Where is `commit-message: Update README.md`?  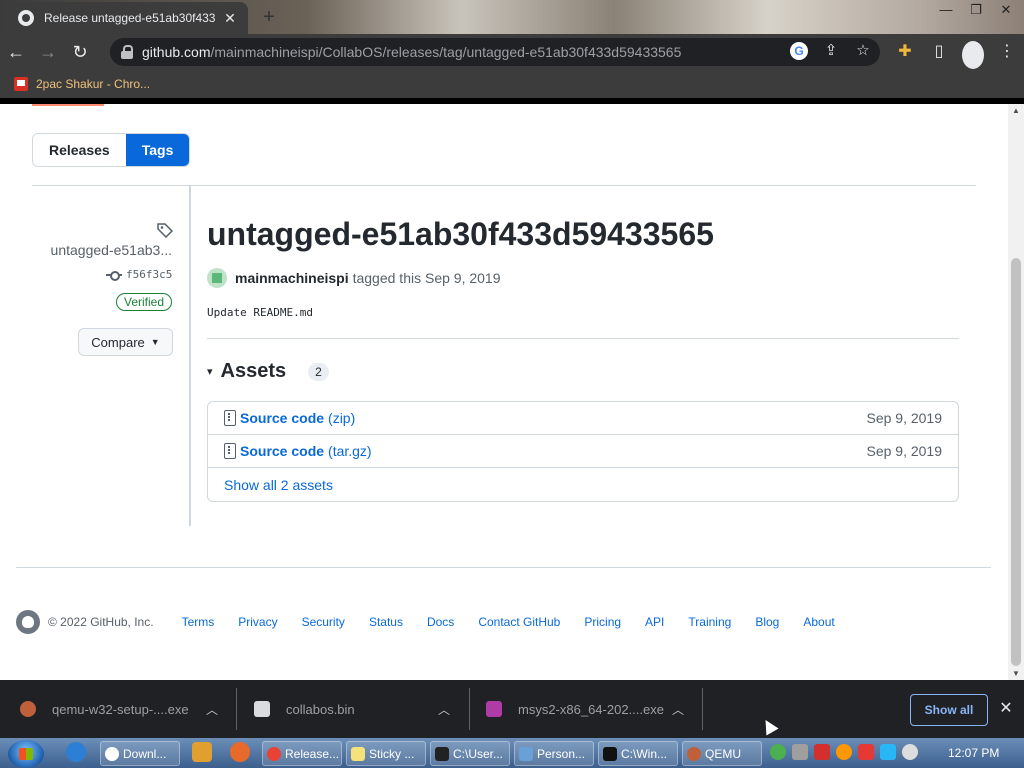
commit-message: Update README.md is located at coordinates (260, 312).